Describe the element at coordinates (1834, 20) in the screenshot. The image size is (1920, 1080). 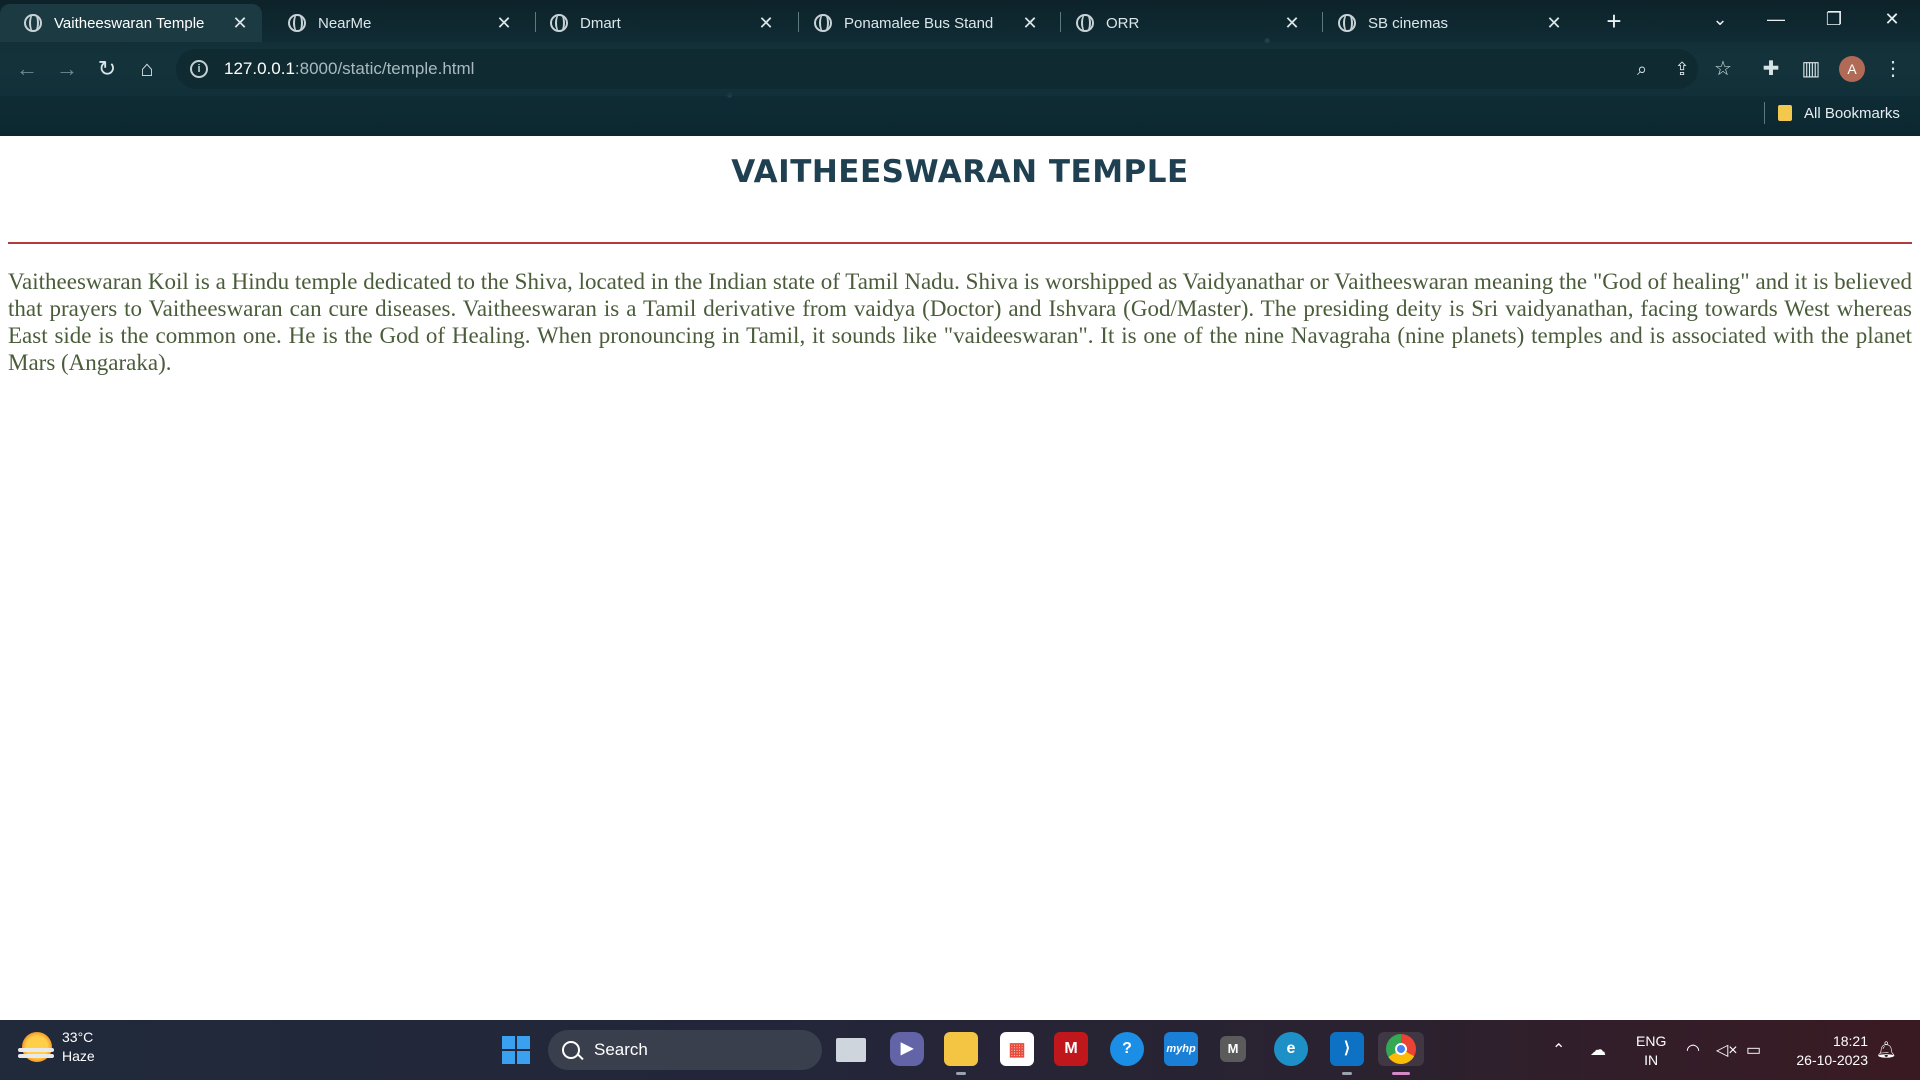
I see `restore-button: ❐` at that location.